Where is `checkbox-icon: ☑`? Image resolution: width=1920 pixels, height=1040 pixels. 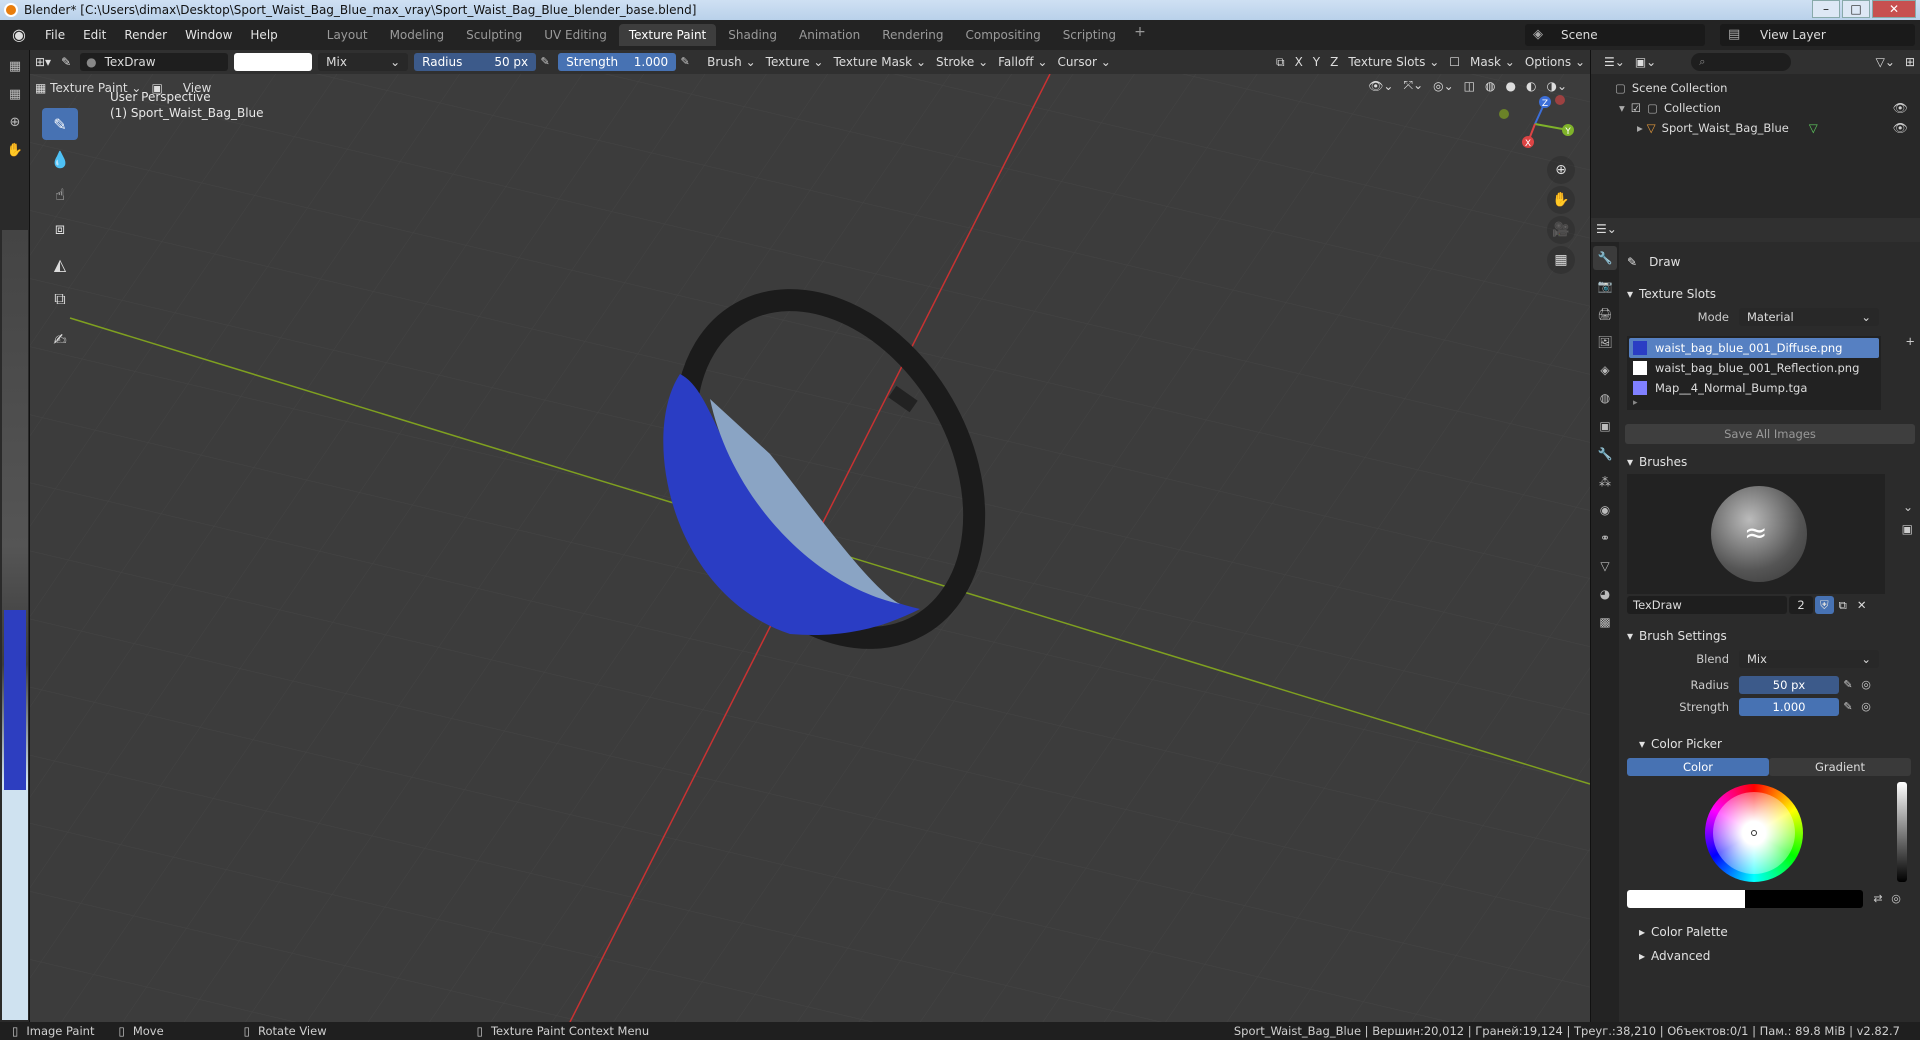 checkbox-icon: ☑ is located at coordinates (1636, 108).